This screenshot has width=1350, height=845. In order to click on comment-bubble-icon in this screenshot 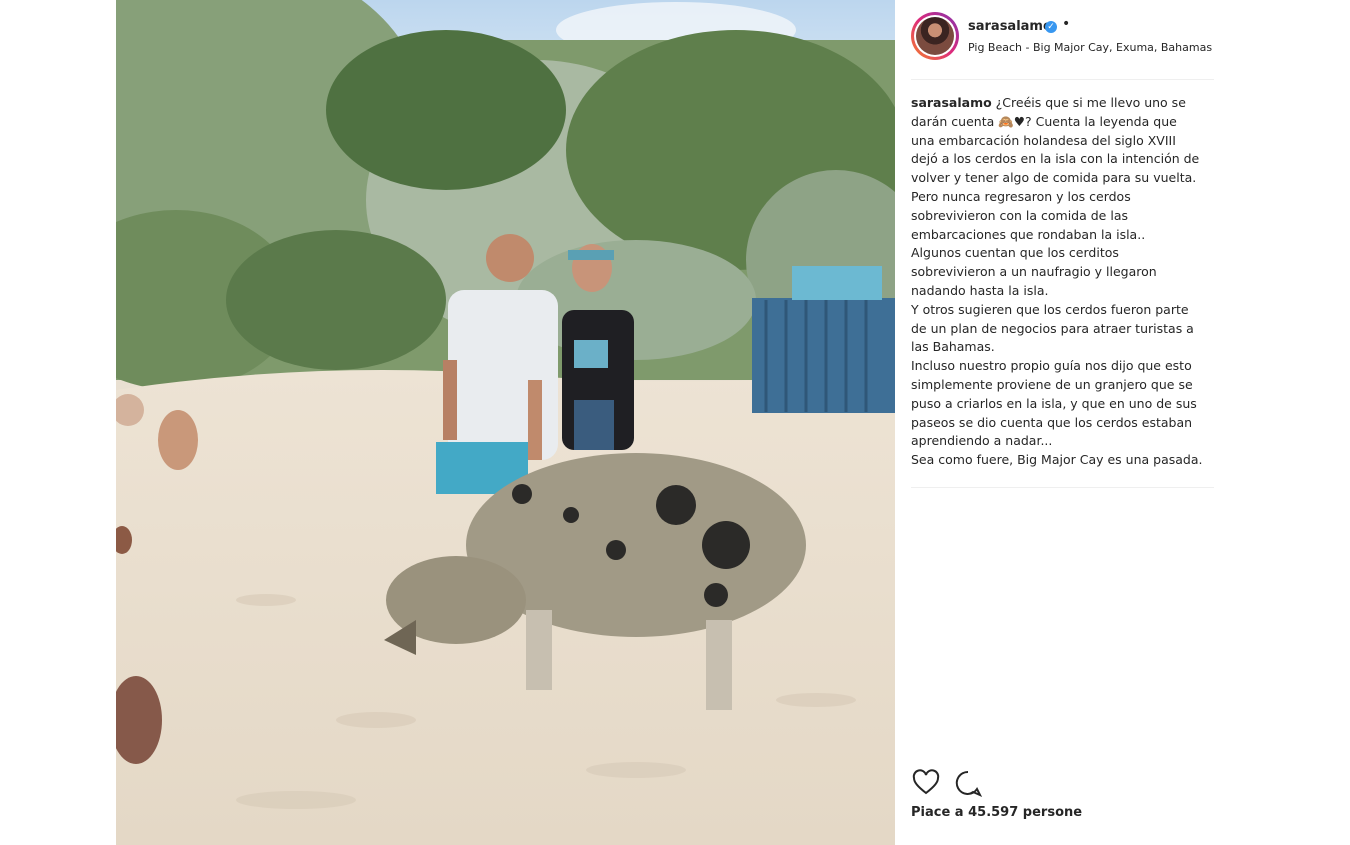, I will do `click(969, 783)`.